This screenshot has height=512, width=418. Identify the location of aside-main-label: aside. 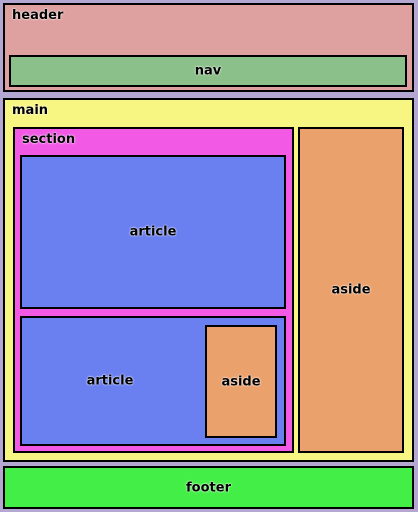
(351, 290).